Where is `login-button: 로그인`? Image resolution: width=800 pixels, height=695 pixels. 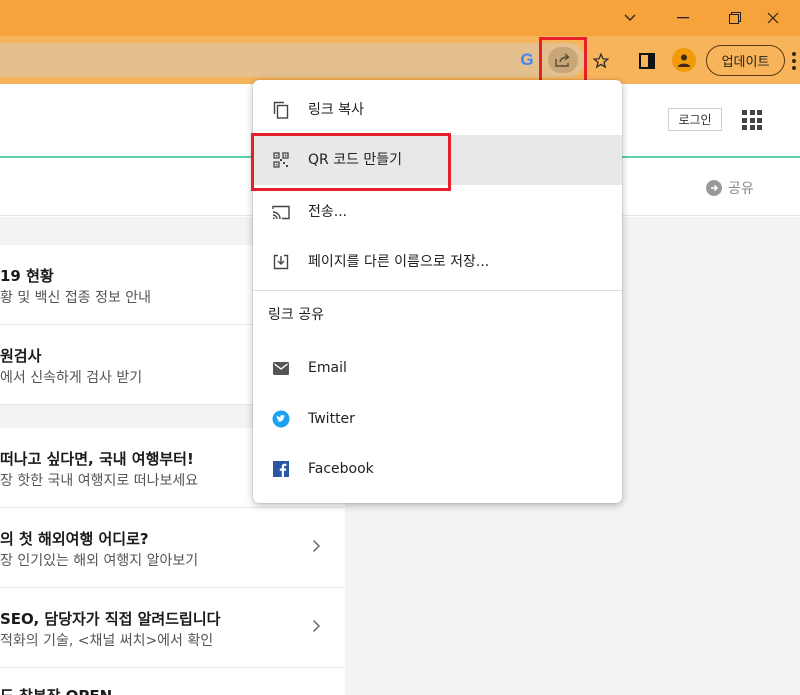
login-button: 로그인 is located at coordinates (695, 119).